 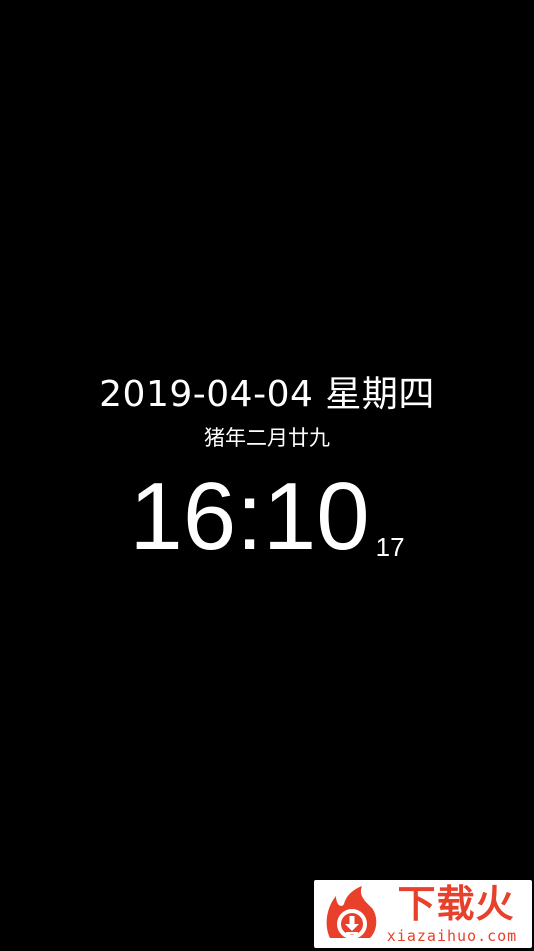 I want to click on site-watermark: 下载火 xiazaihuo.com, so click(x=423, y=914).